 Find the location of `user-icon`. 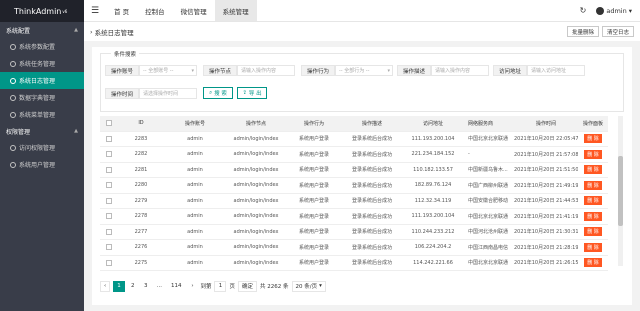

user-icon is located at coordinates (13, 164).